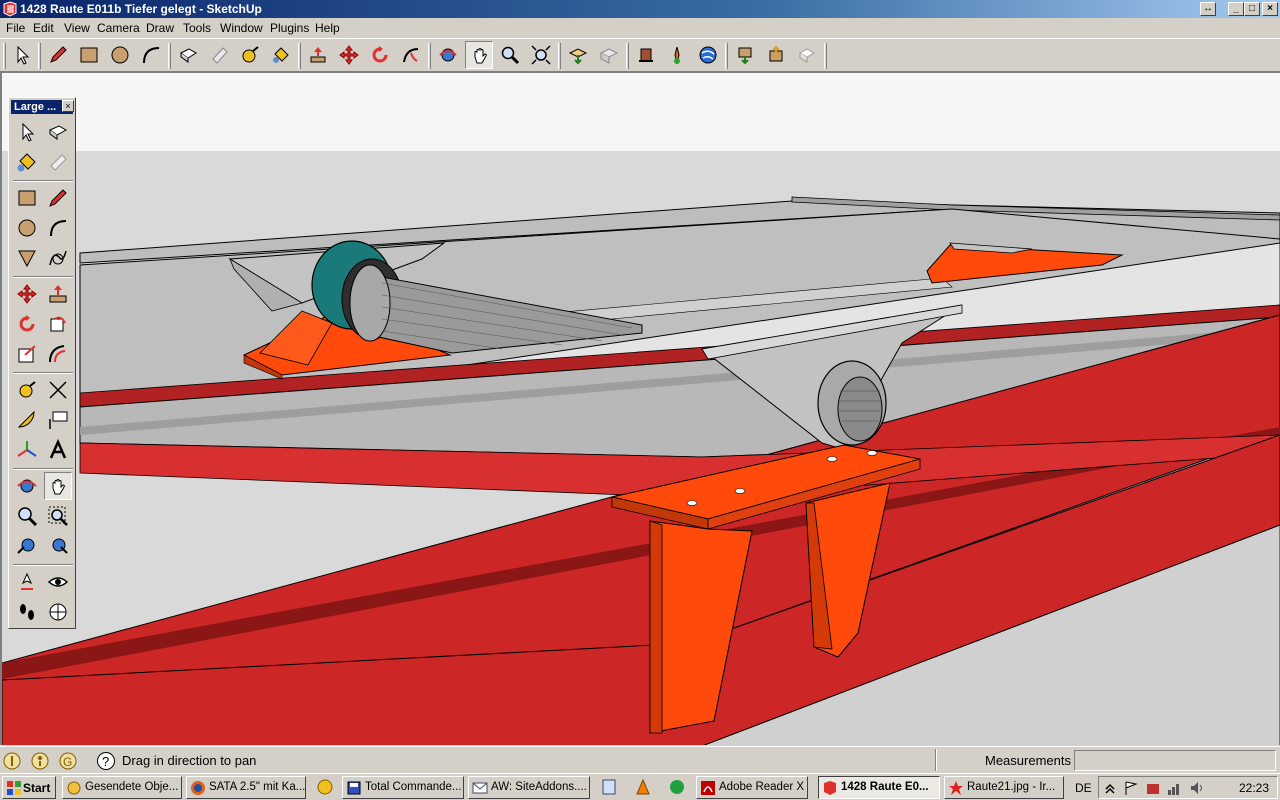 The image size is (1280, 800). What do you see at coordinates (1175, 760) in the screenshot?
I see `measurements-input` at bounding box center [1175, 760].